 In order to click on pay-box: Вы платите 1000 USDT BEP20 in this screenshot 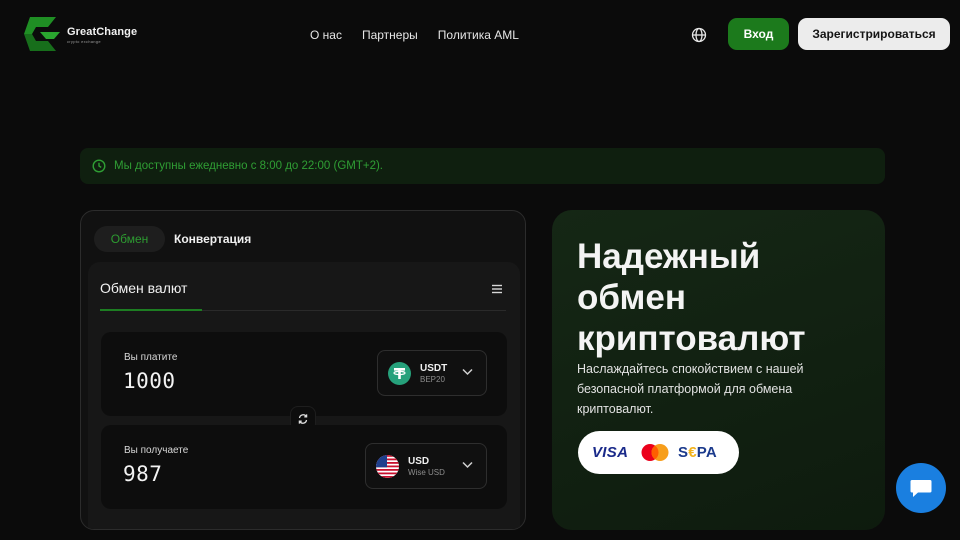, I will do `click(304, 374)`.